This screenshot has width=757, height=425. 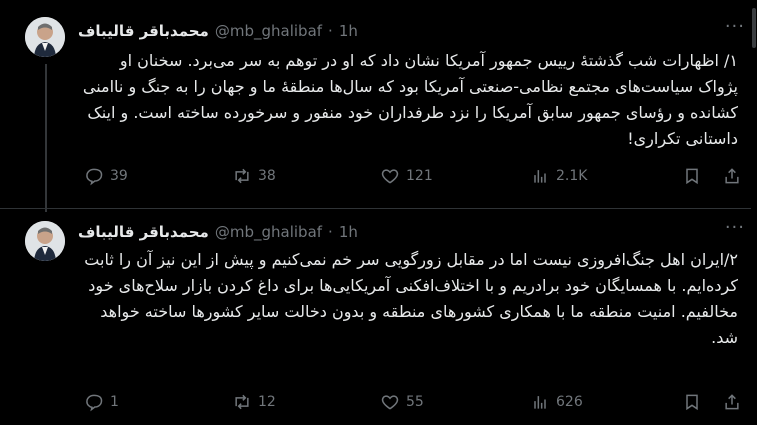 I want to click on thread-line, so click(x=46, y=138).